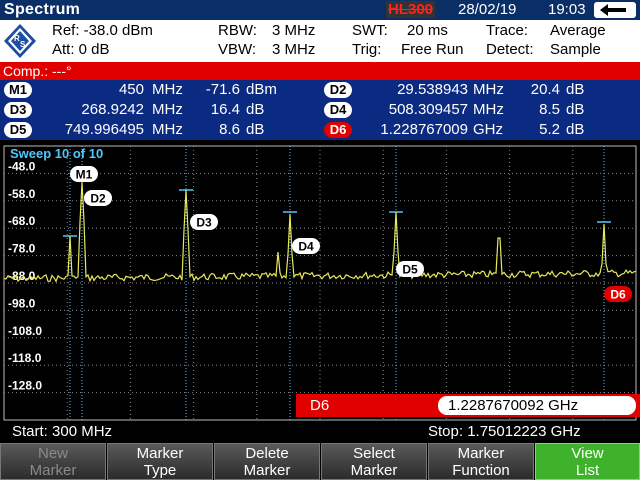  Describe the element at coordinates (575, 89) in the screenshot. I see `marker-d2-level-unit: dB` at that location.